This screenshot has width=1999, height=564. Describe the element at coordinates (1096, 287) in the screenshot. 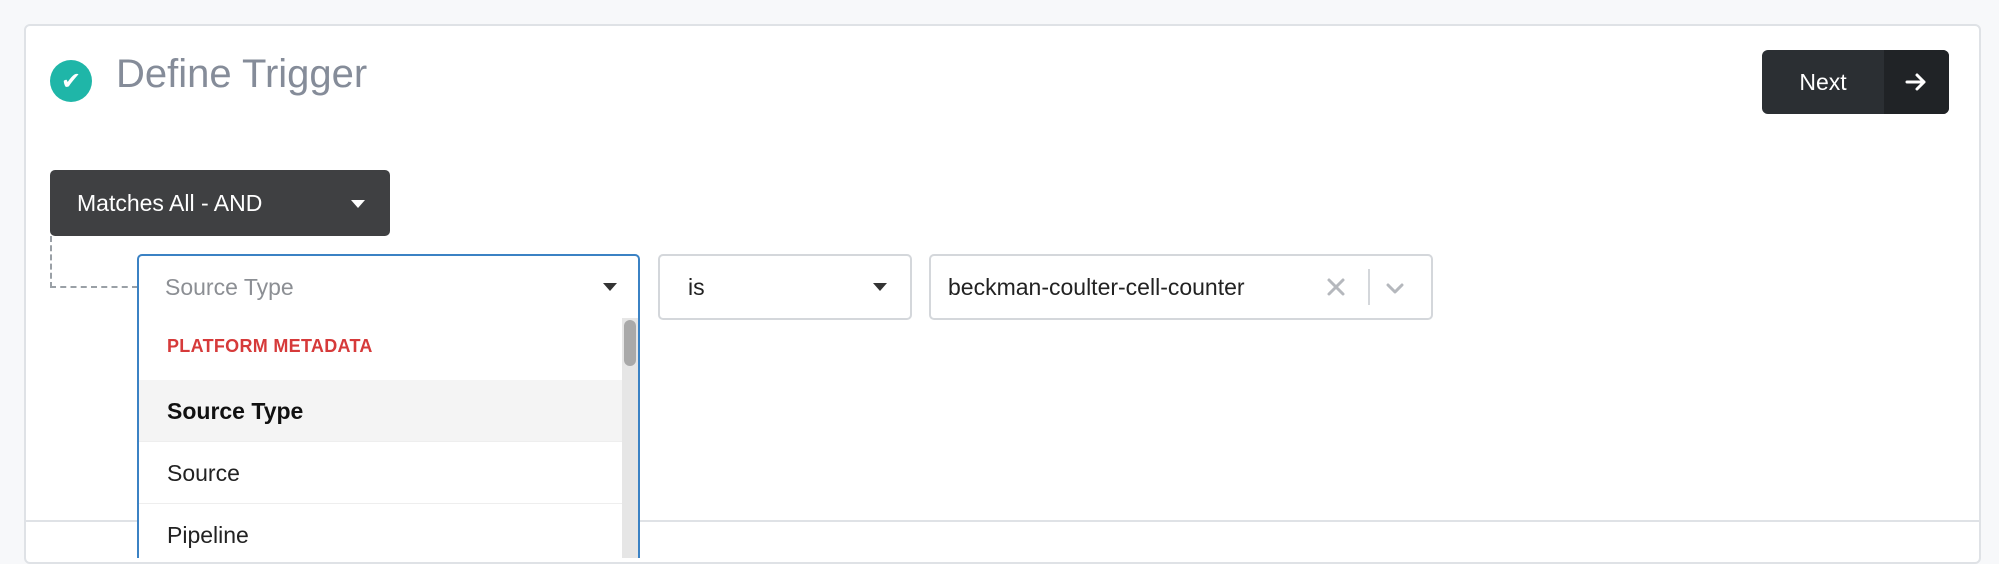

I see `value-label: beckman-coulter-cell-counter` at that location.